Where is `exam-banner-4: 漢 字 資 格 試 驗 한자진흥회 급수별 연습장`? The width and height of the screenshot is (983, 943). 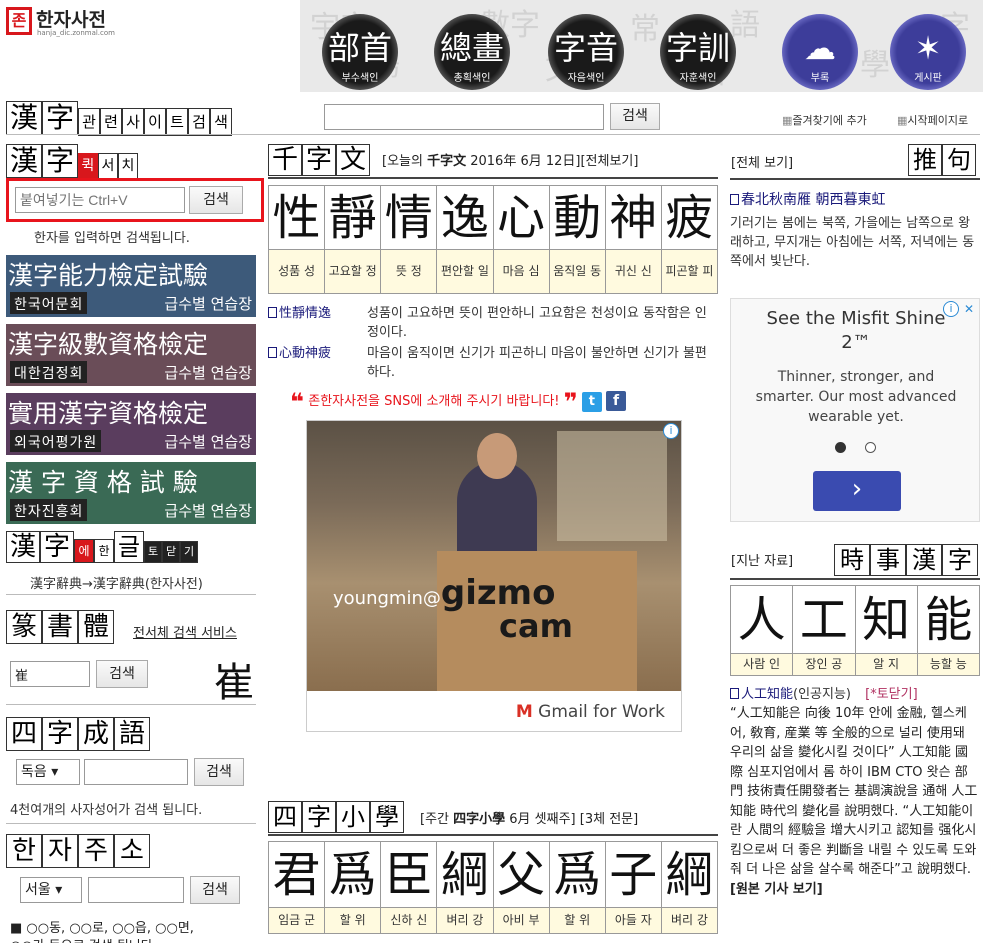
exam-banner-4: 漢 字 資 格 試 驗 한자진흥회 급수별 연습장 is located at coordinates (131, 493).